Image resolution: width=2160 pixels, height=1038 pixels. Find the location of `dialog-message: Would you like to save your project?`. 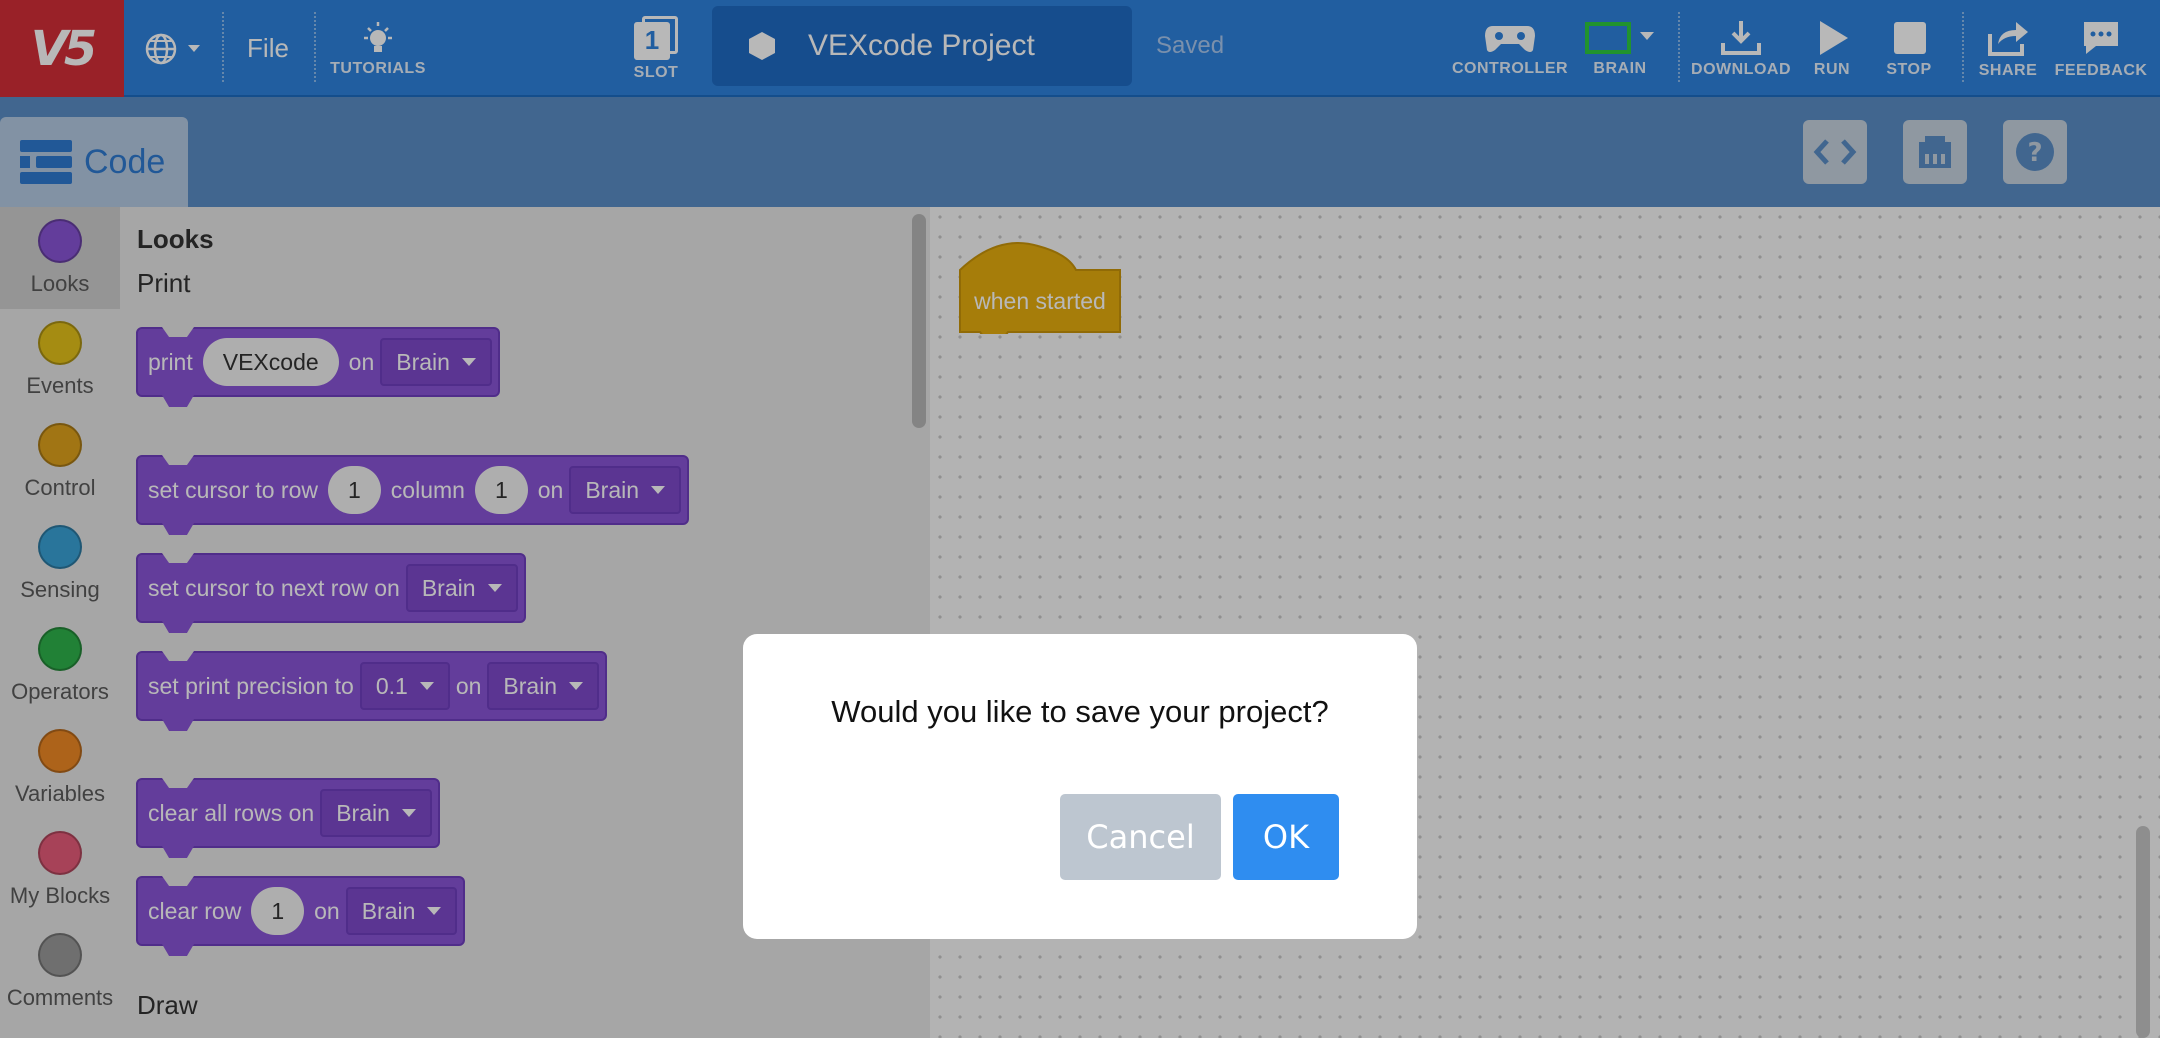

dialog-message: Would you like to save your project? is located at coordinates (1080, 711).